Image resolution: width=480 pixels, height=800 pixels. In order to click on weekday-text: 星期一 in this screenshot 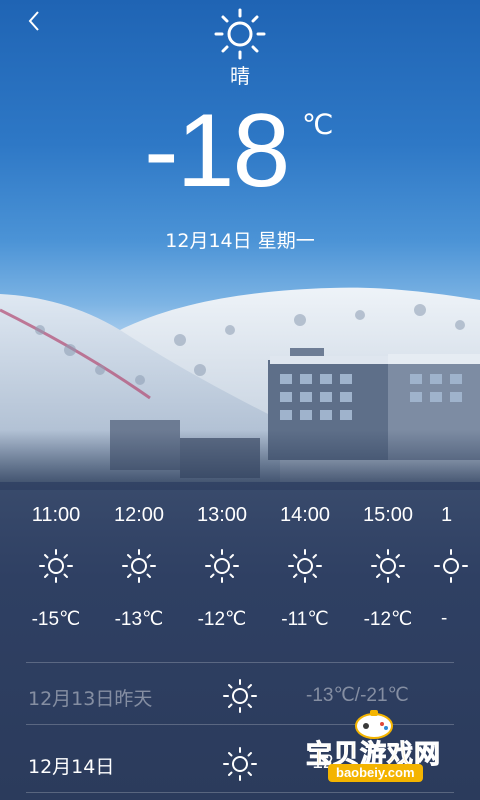, I will do `click(286, 241)`.